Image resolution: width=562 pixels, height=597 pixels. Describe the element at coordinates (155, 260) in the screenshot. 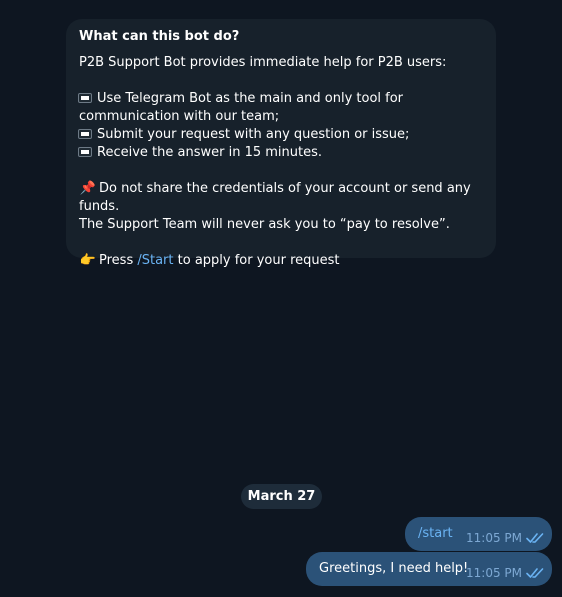

I see `start-command-link: /Start` at that location.